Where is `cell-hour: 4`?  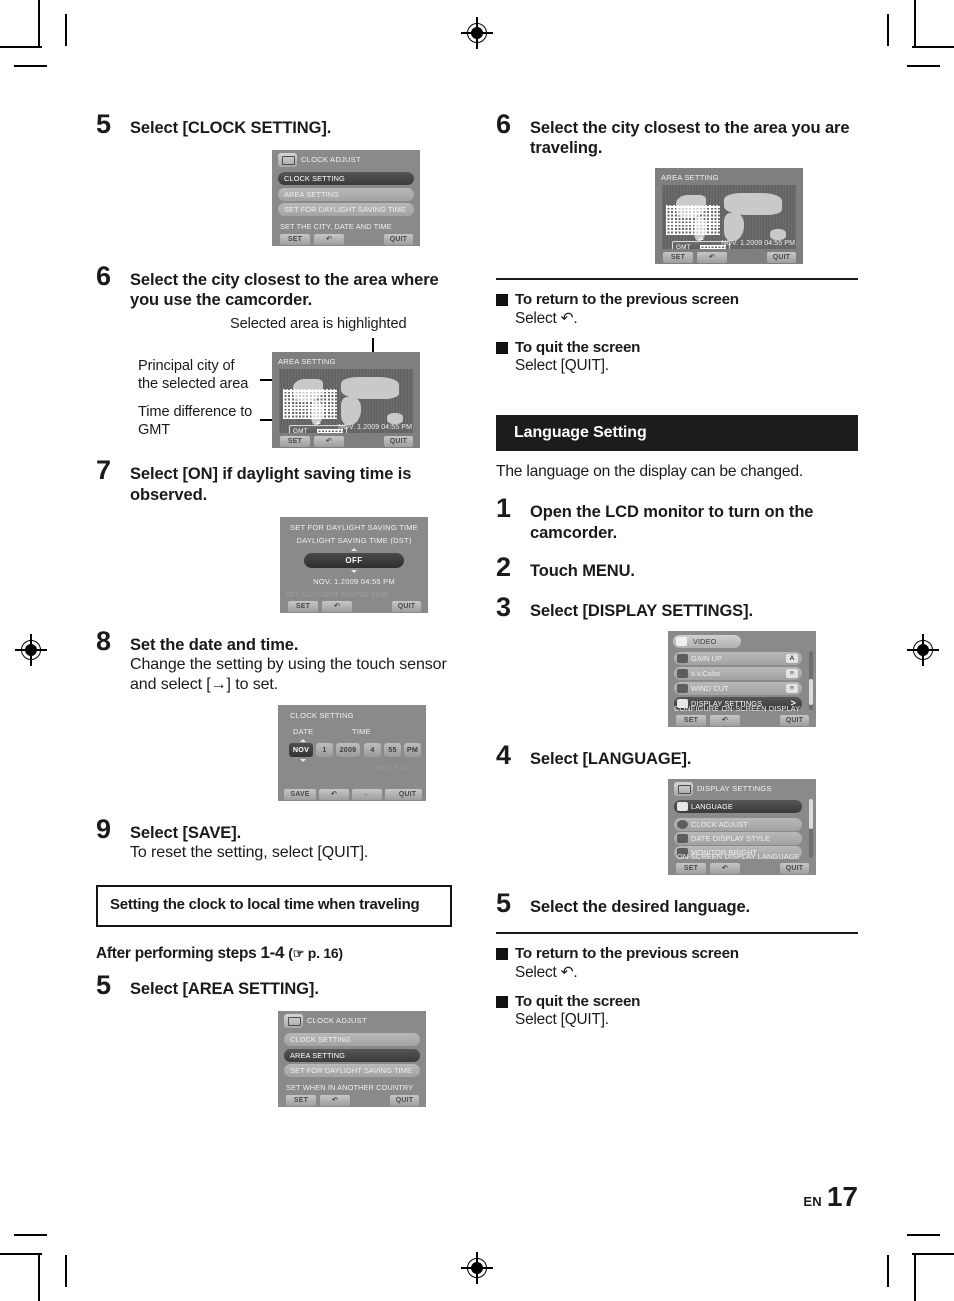
cell-hour: 4 is located at coordinates (372, 750).